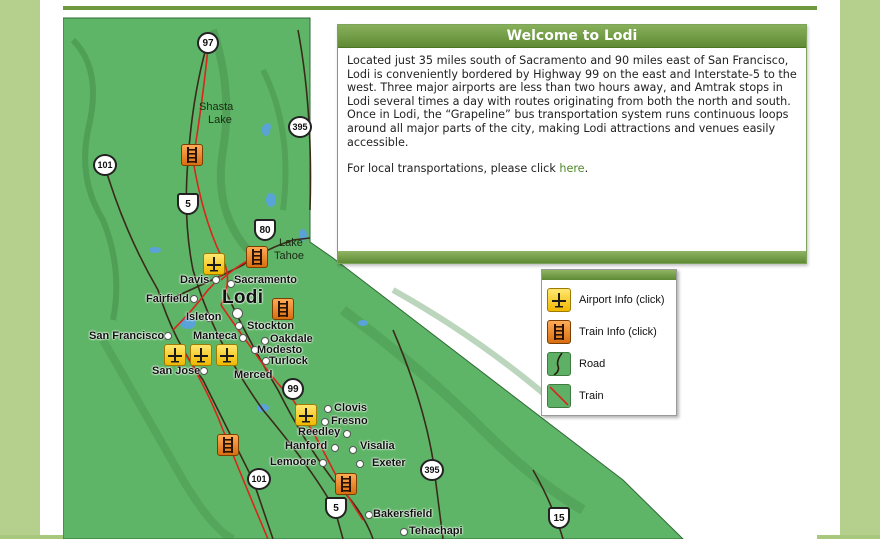 This screenshot has width=880, height=539. What do you see at coordinates (188, 204) in the screenshot?
I see `highway-shield-5: 5` at bounding box center [188, 204].